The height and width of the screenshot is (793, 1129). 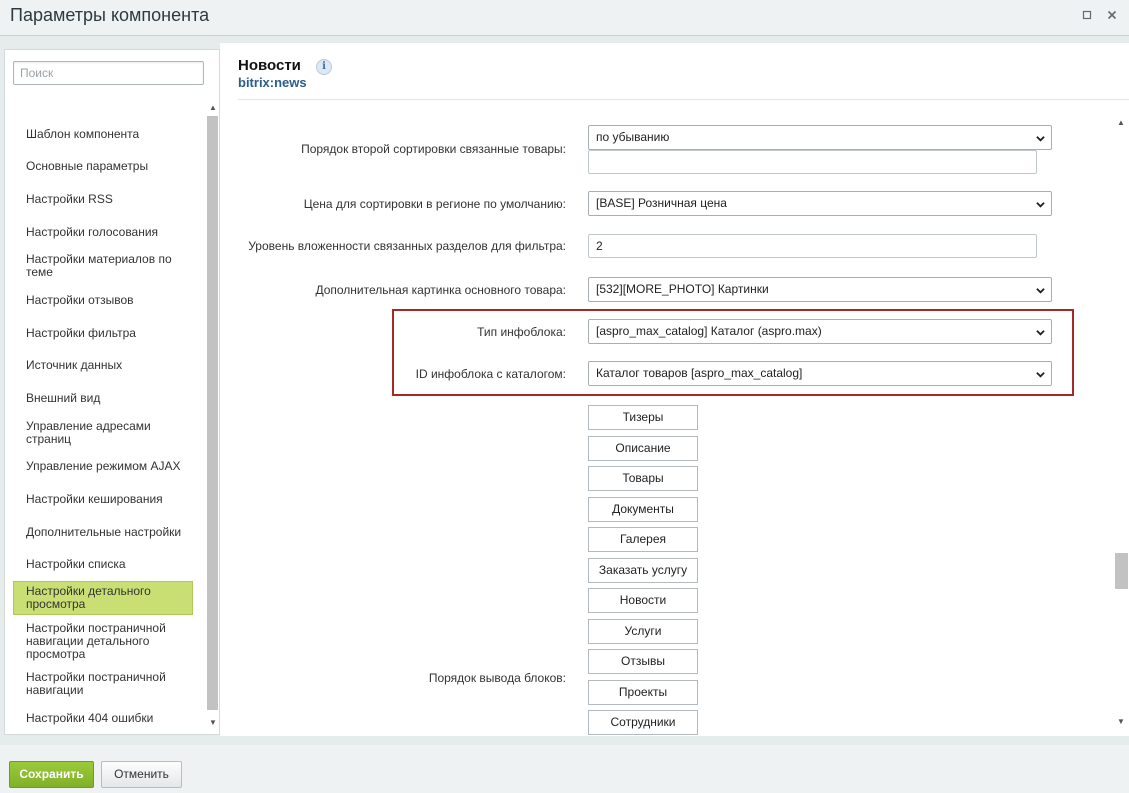 What do you see at coordinates (103, 199) in the screenshot?
I see `sidebar-item-rss: Настройки RSS` at bounding box center [103, 199].